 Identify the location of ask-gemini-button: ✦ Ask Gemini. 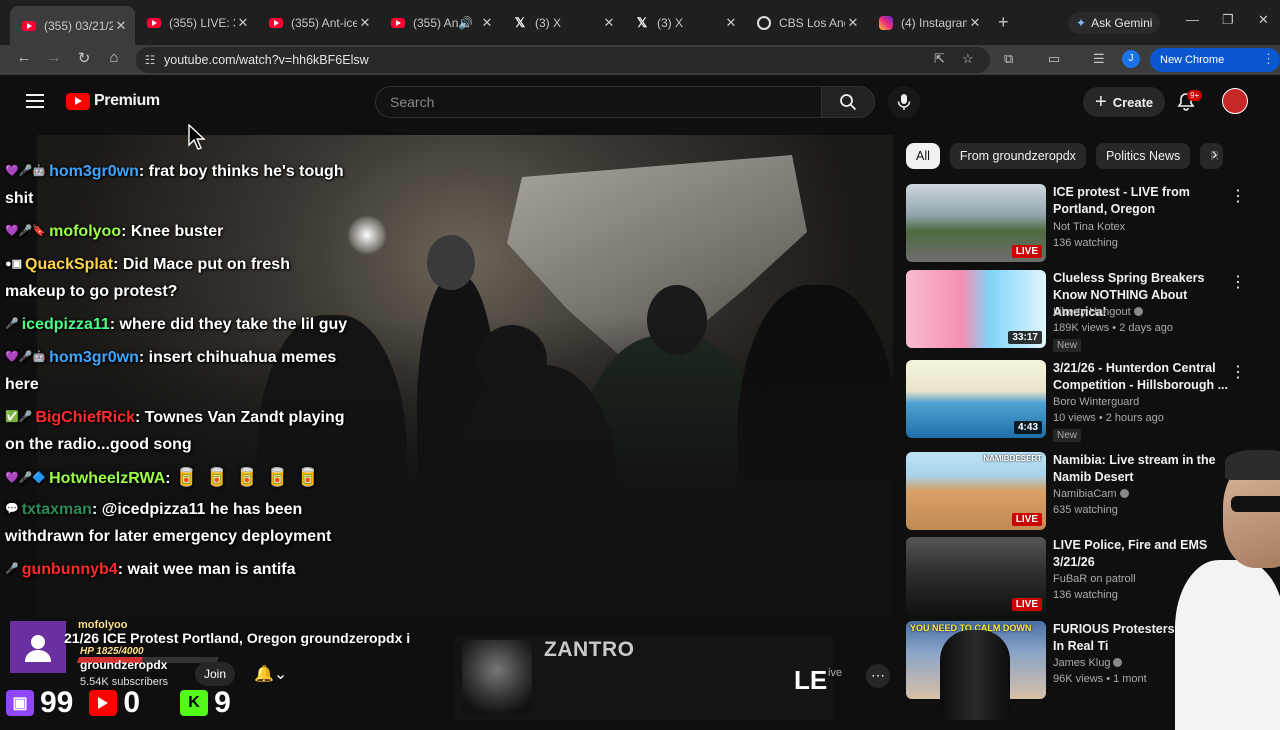
(1114, 23).